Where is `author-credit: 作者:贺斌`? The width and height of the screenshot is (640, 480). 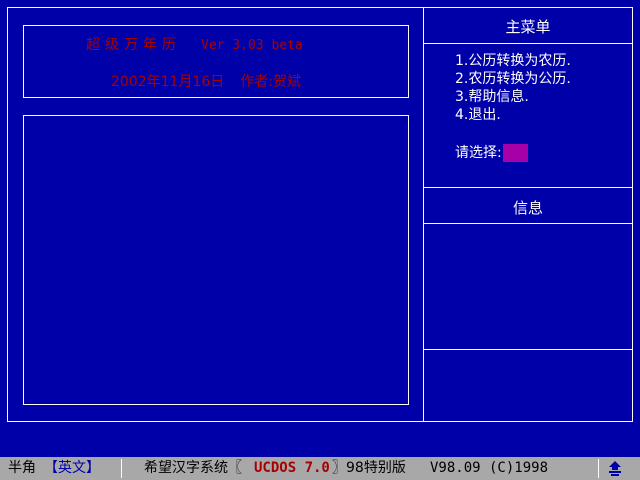 author-credit: 作者:贺斌 is located at coordinates (270, 82).